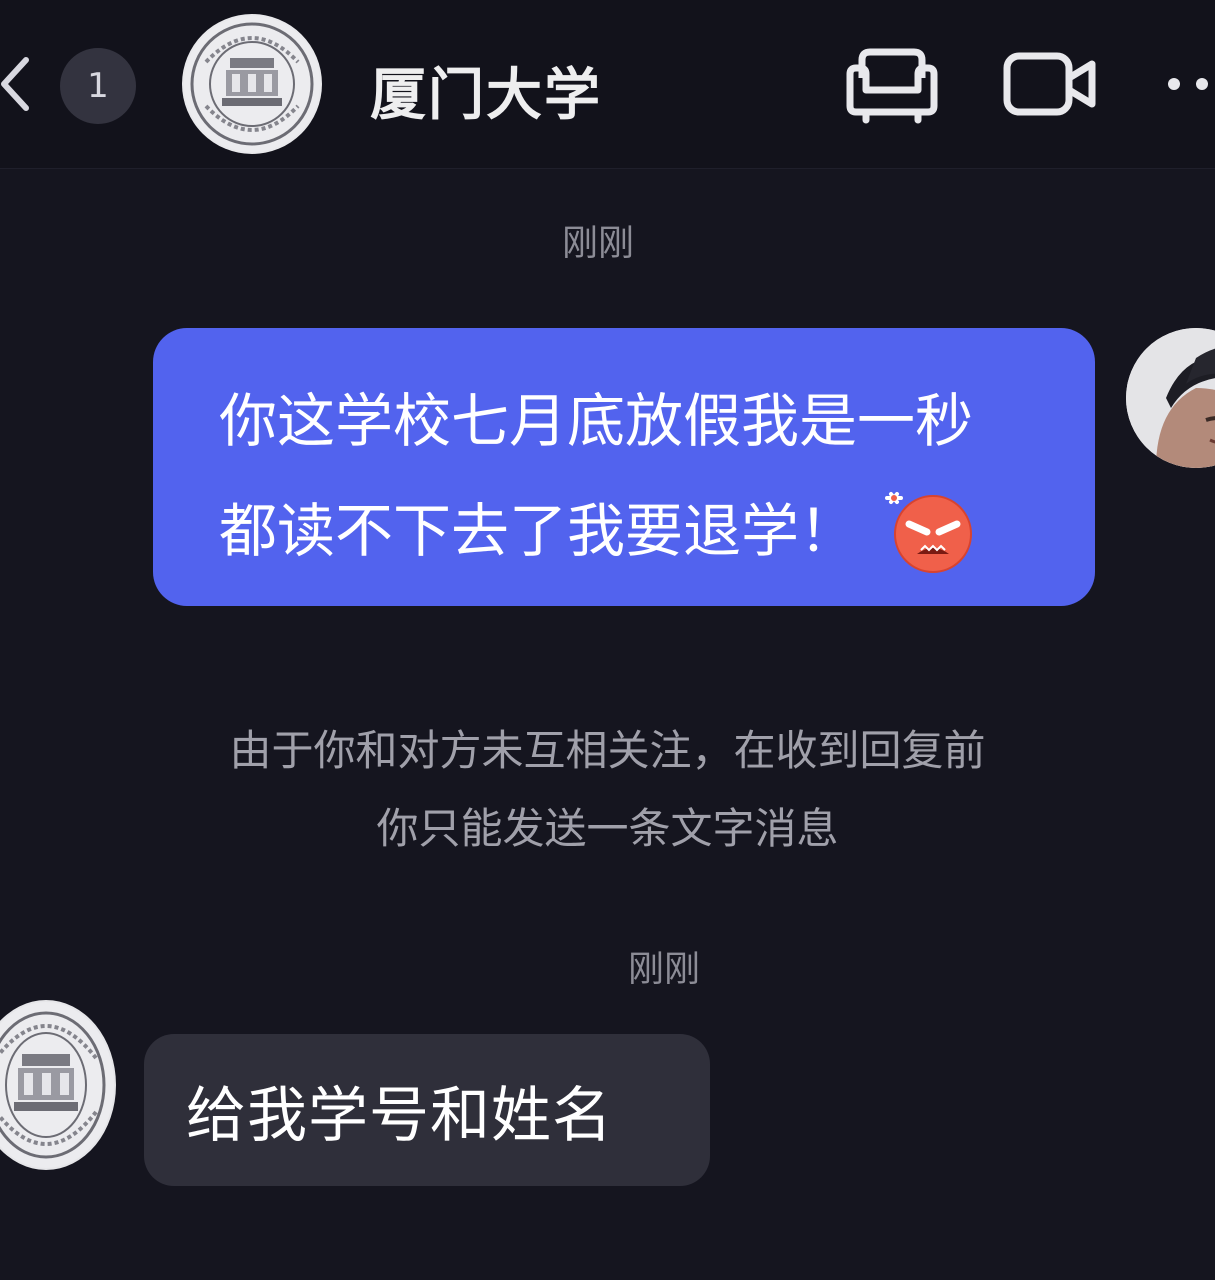 The width and height of the screenshot is (1215, 1280). I want to click on notice-line: 由于你和对方未互相关注，在收到回复前, so click(607, 750).